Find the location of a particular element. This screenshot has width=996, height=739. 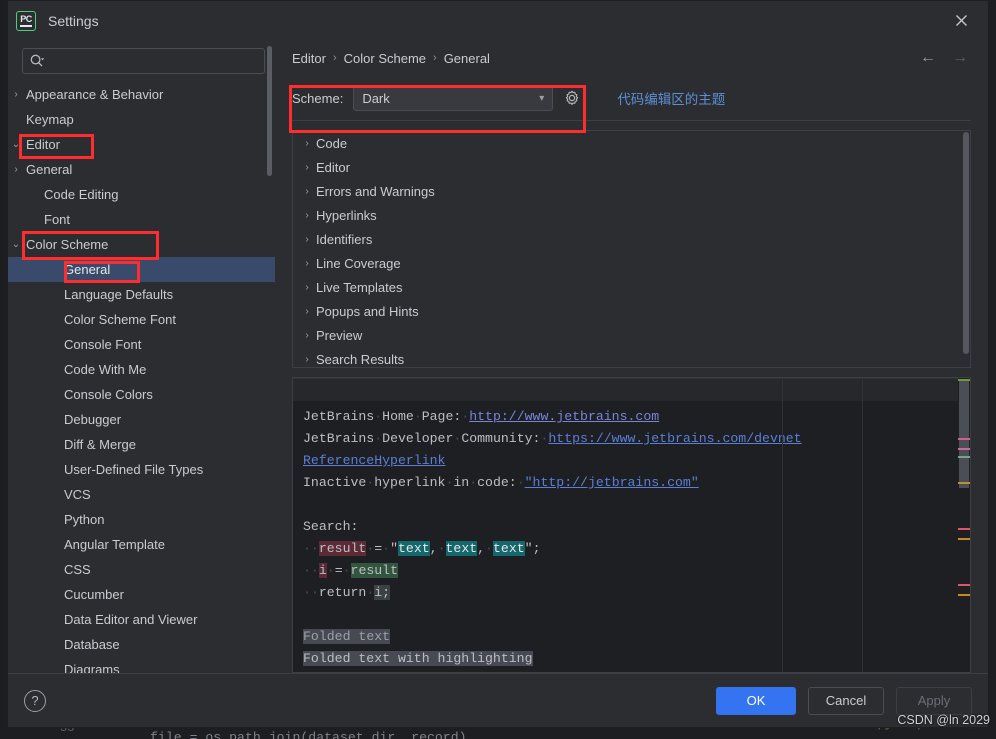

sidebar-item-color-scheme-font: Color Scheme Font is located at coordinates (141, 319).